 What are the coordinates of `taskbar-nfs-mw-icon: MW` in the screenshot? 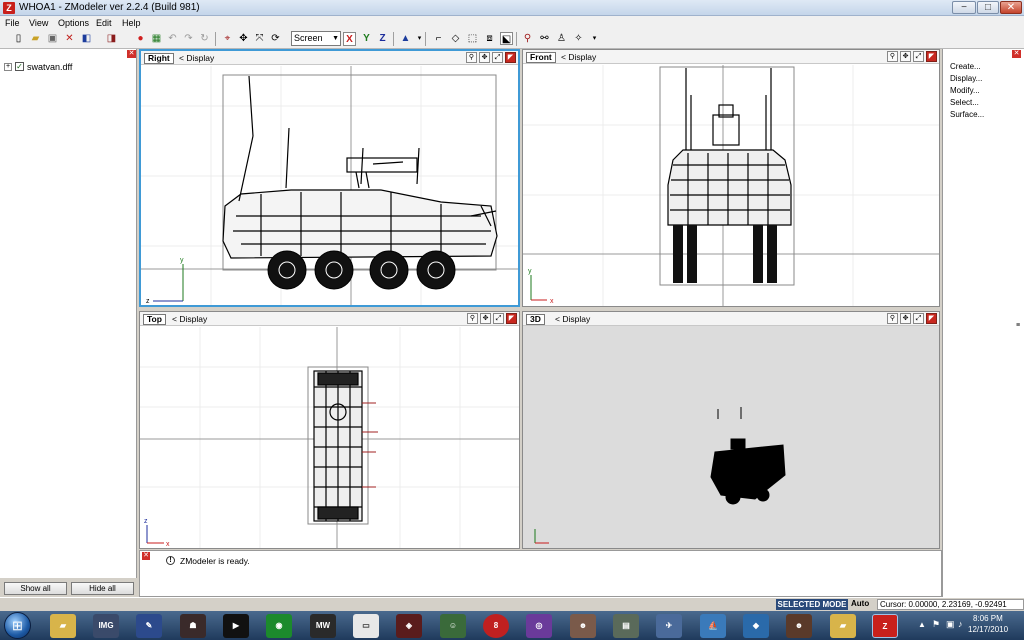 It's located at (323, 626).